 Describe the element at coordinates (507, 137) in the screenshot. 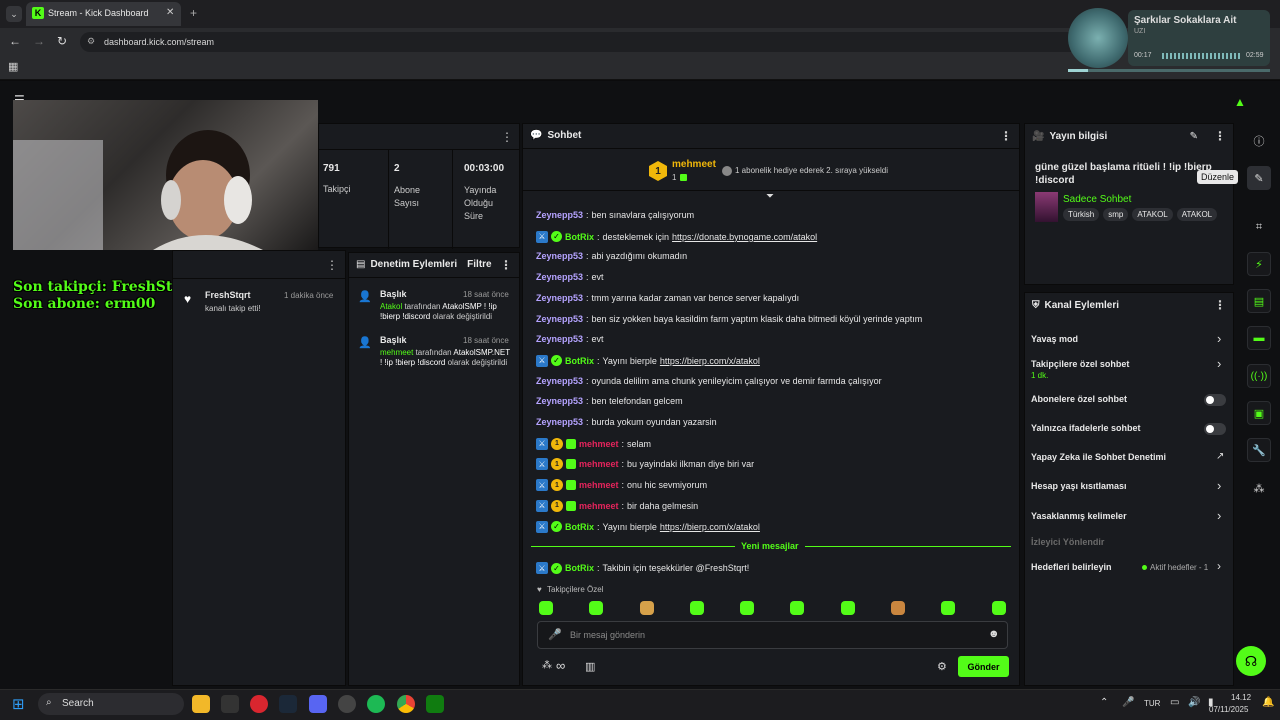

I see `stats-menu-icon: ⋮` at that location.